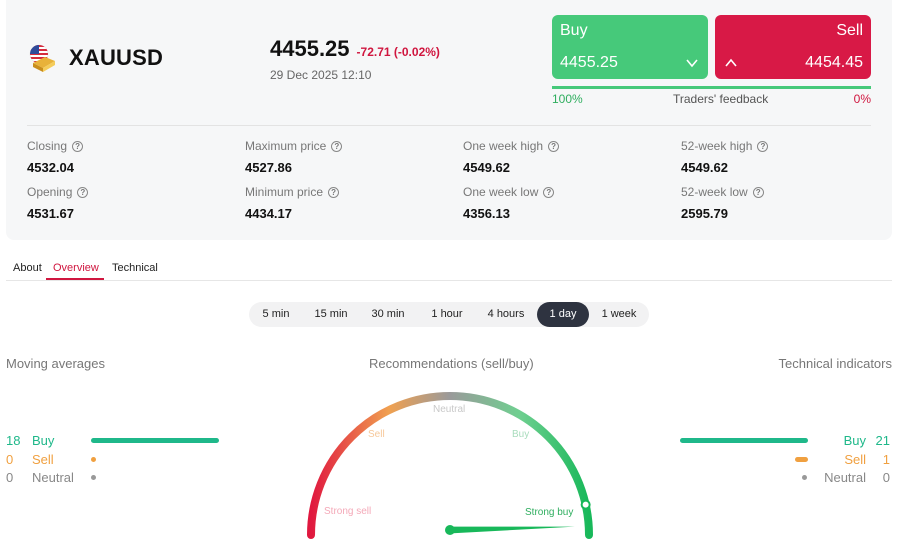 The image size is (900, 547). Describe the element at coordinates (882, 440) in the screenshot. I see `ti-buy-count: 21` at that location.